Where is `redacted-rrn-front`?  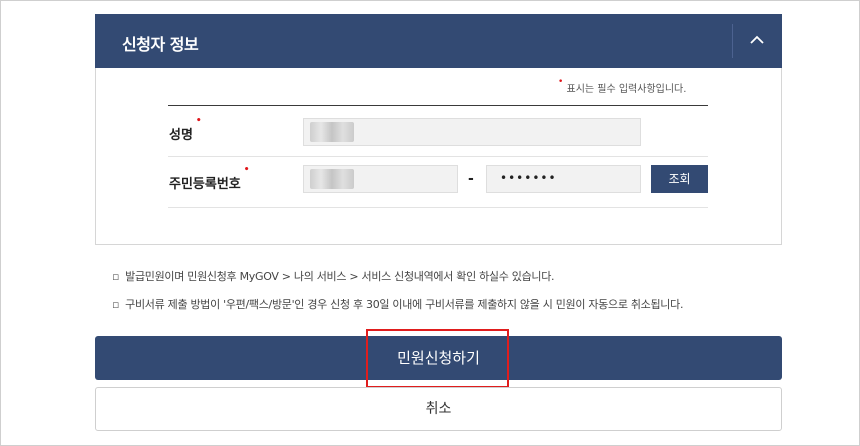 redacted-rrn-front is located at coordinates (332, 179).